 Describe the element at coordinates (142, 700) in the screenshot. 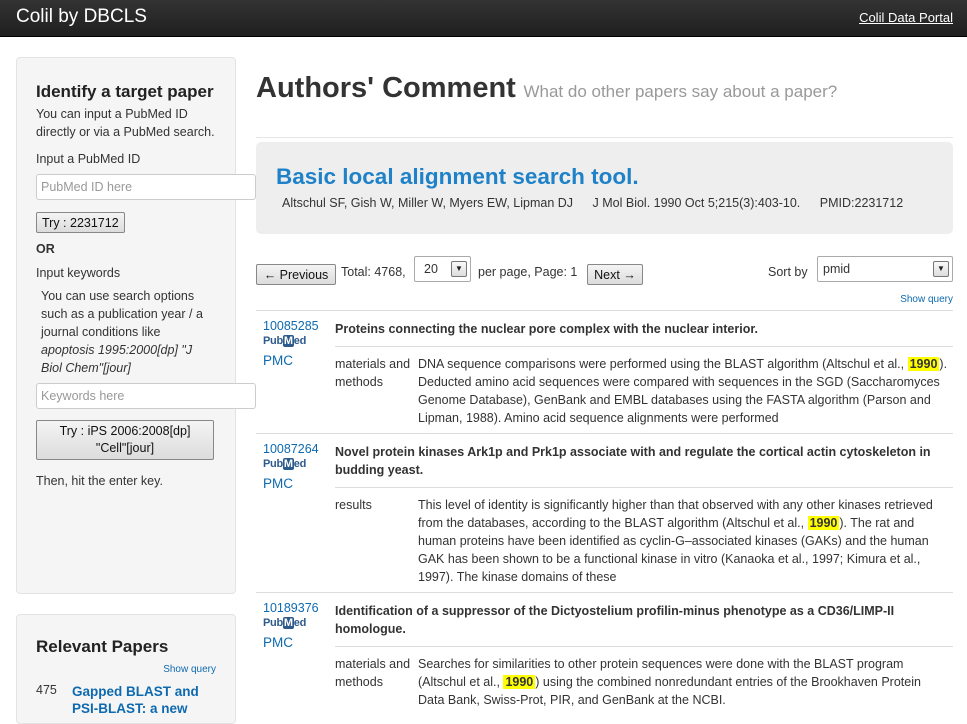

I see `relevant-item-title: Gapped BLAST and PSI-BLAST: a new` at that location.